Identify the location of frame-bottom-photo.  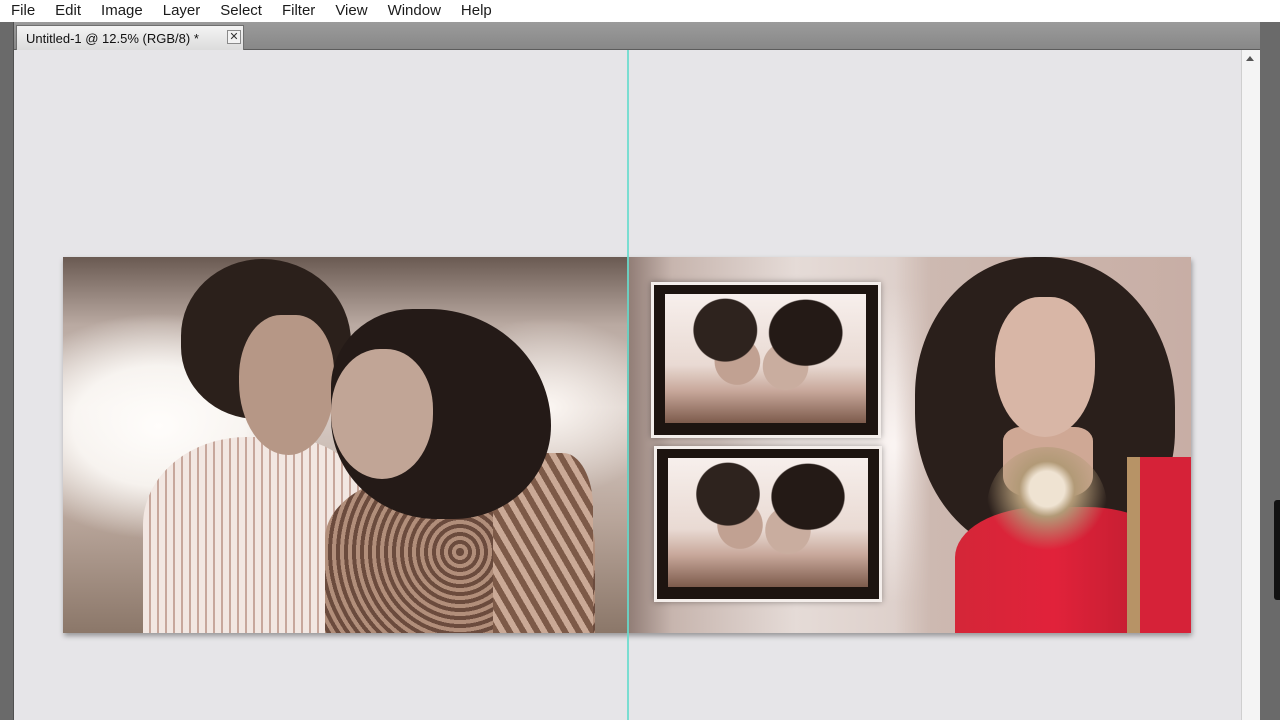
(768, 522).